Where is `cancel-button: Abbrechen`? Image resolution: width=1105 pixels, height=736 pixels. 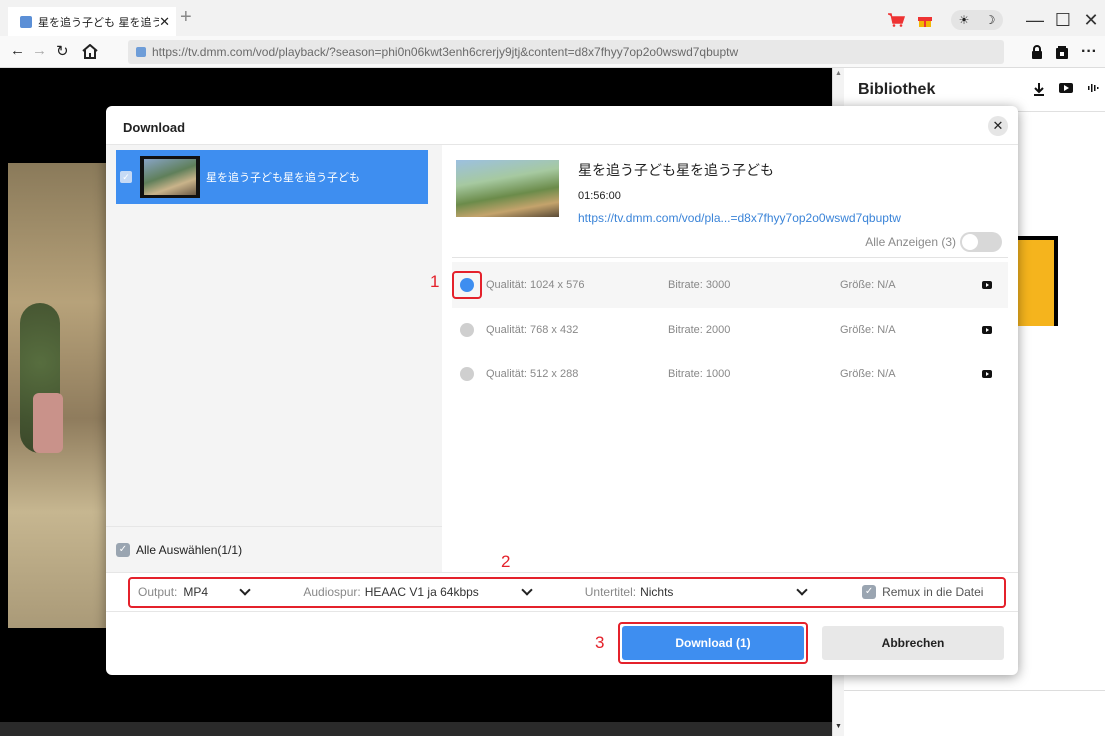
cancel-button: Abbrechen is located at coordinates (913, 643).